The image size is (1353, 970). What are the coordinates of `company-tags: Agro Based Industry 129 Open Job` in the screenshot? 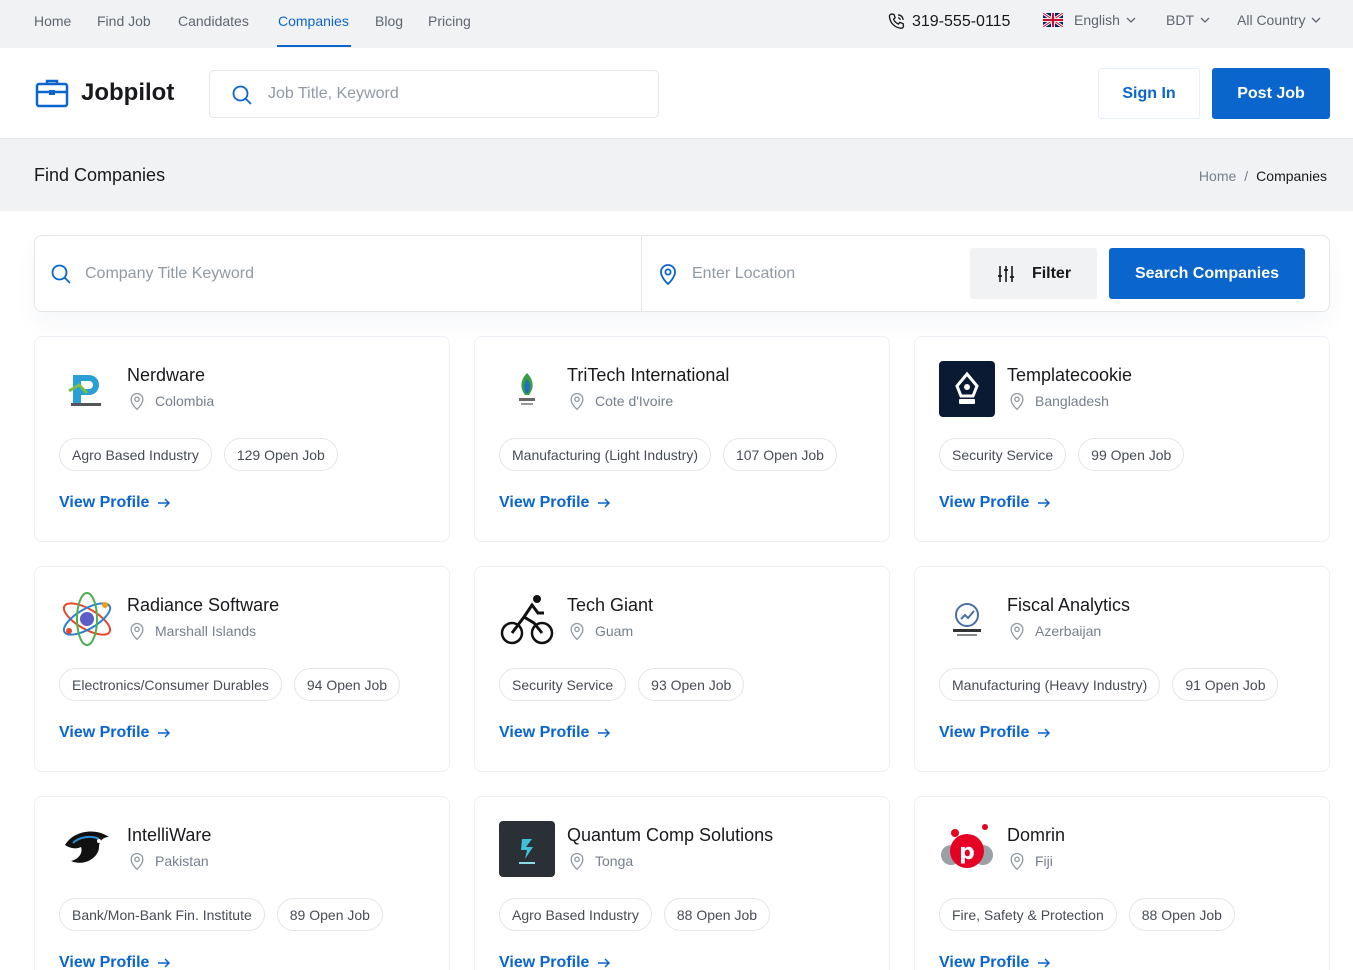 It's located at (198, 454).